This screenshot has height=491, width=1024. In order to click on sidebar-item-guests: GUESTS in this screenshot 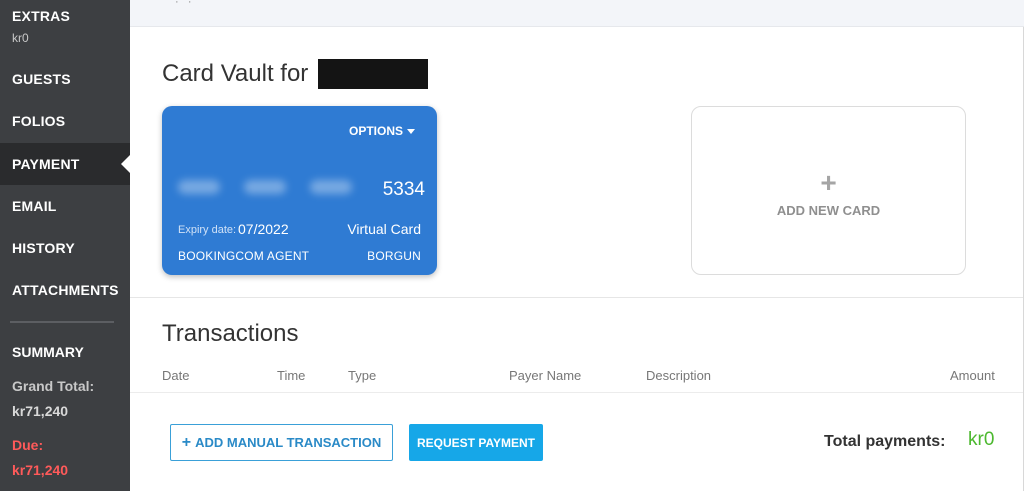, I will do `click(65, 79)`.